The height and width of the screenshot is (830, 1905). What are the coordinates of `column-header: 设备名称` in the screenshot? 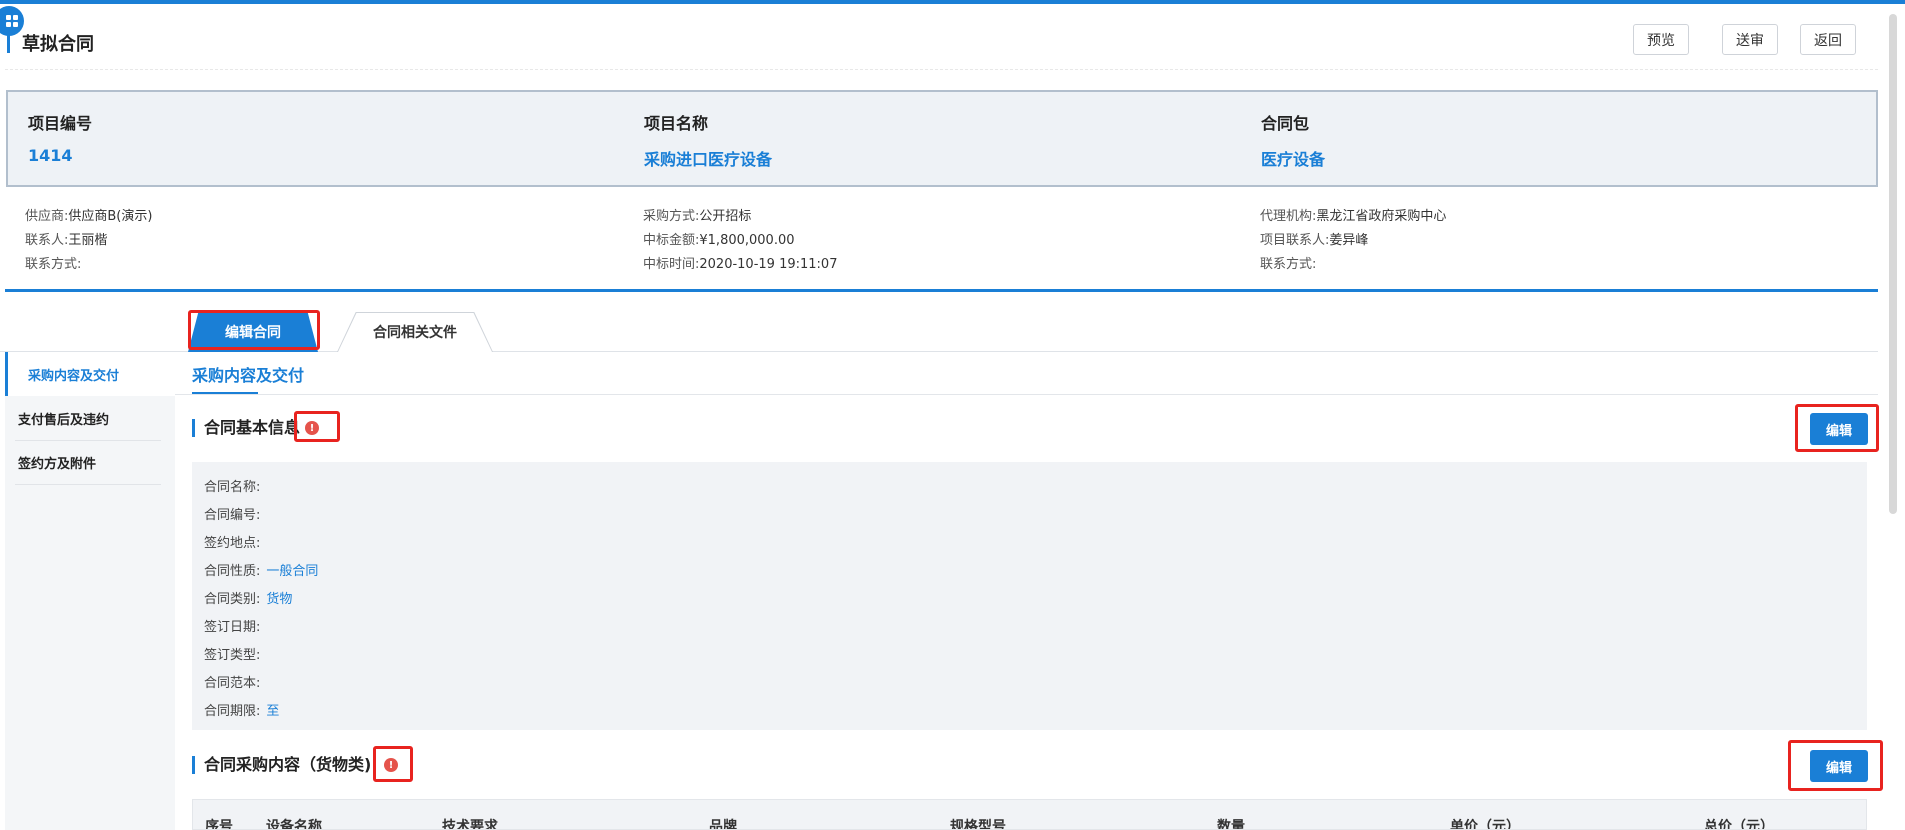 It's located at (294, 824).